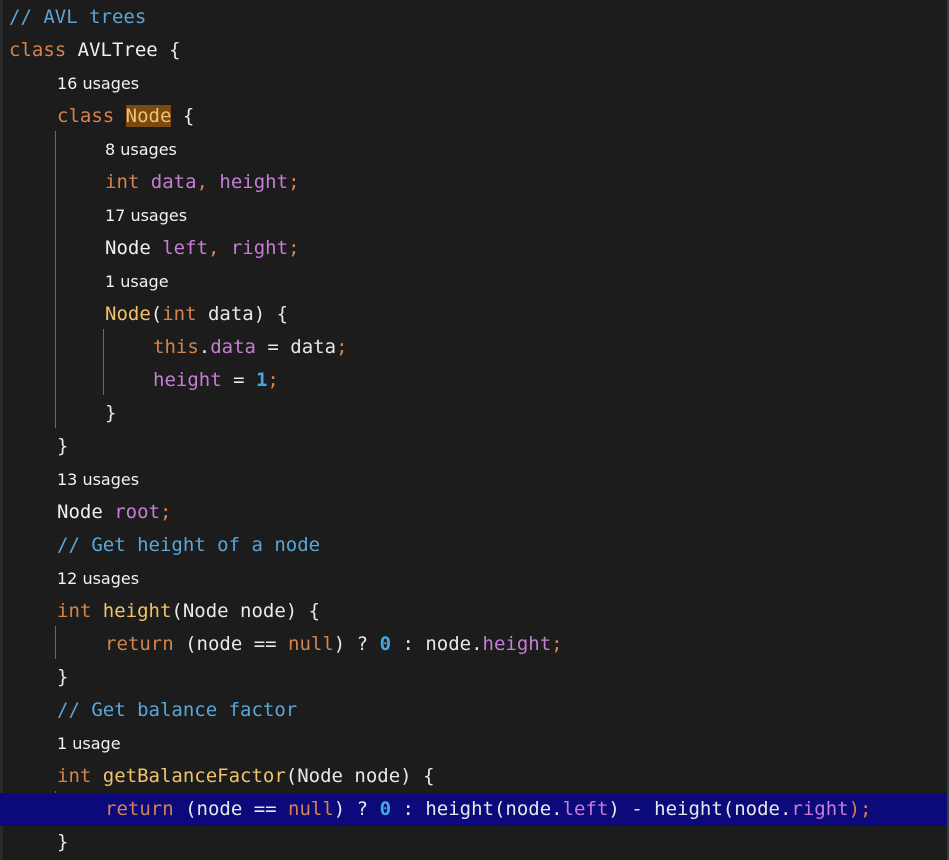  I want to click on code-line: int getBalanceFactor(Node node) {, so click(474, 776).